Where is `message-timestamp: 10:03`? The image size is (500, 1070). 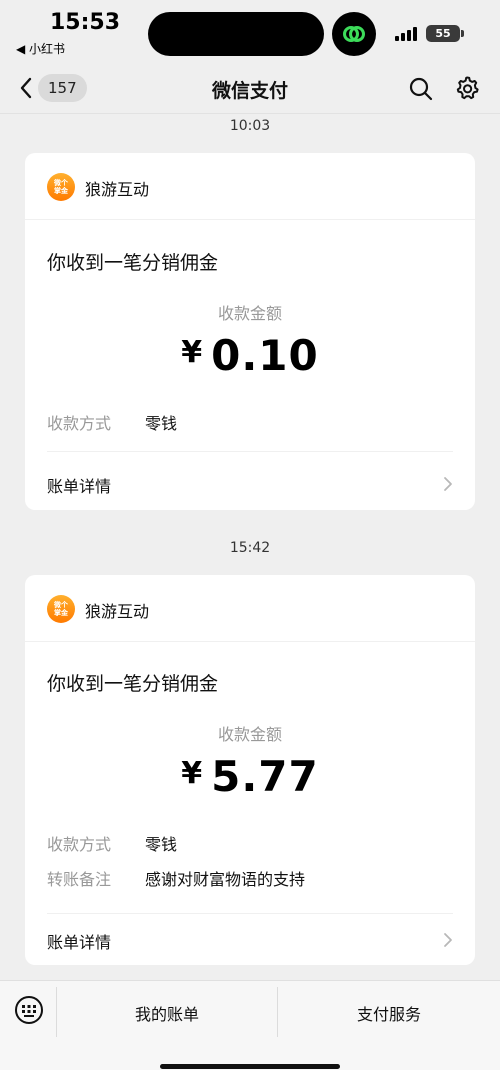 message-timestamp: 10:03 is located at coordinates (250, 126).